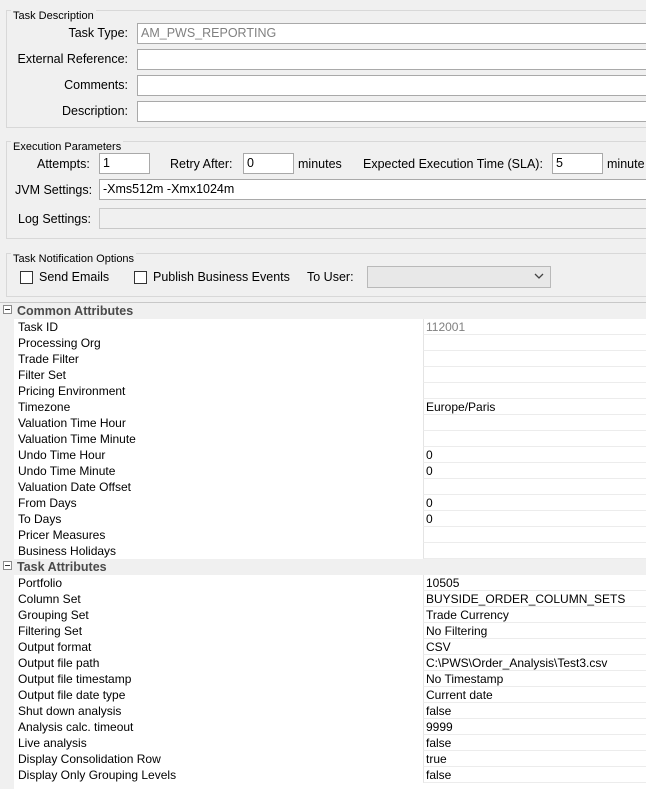 This screenshot has width=646, height=789. What do you see at coordinates (63, 164) in the screenshot?
I see `attempts-label: Attempts:` at bounding box center [63, 164].